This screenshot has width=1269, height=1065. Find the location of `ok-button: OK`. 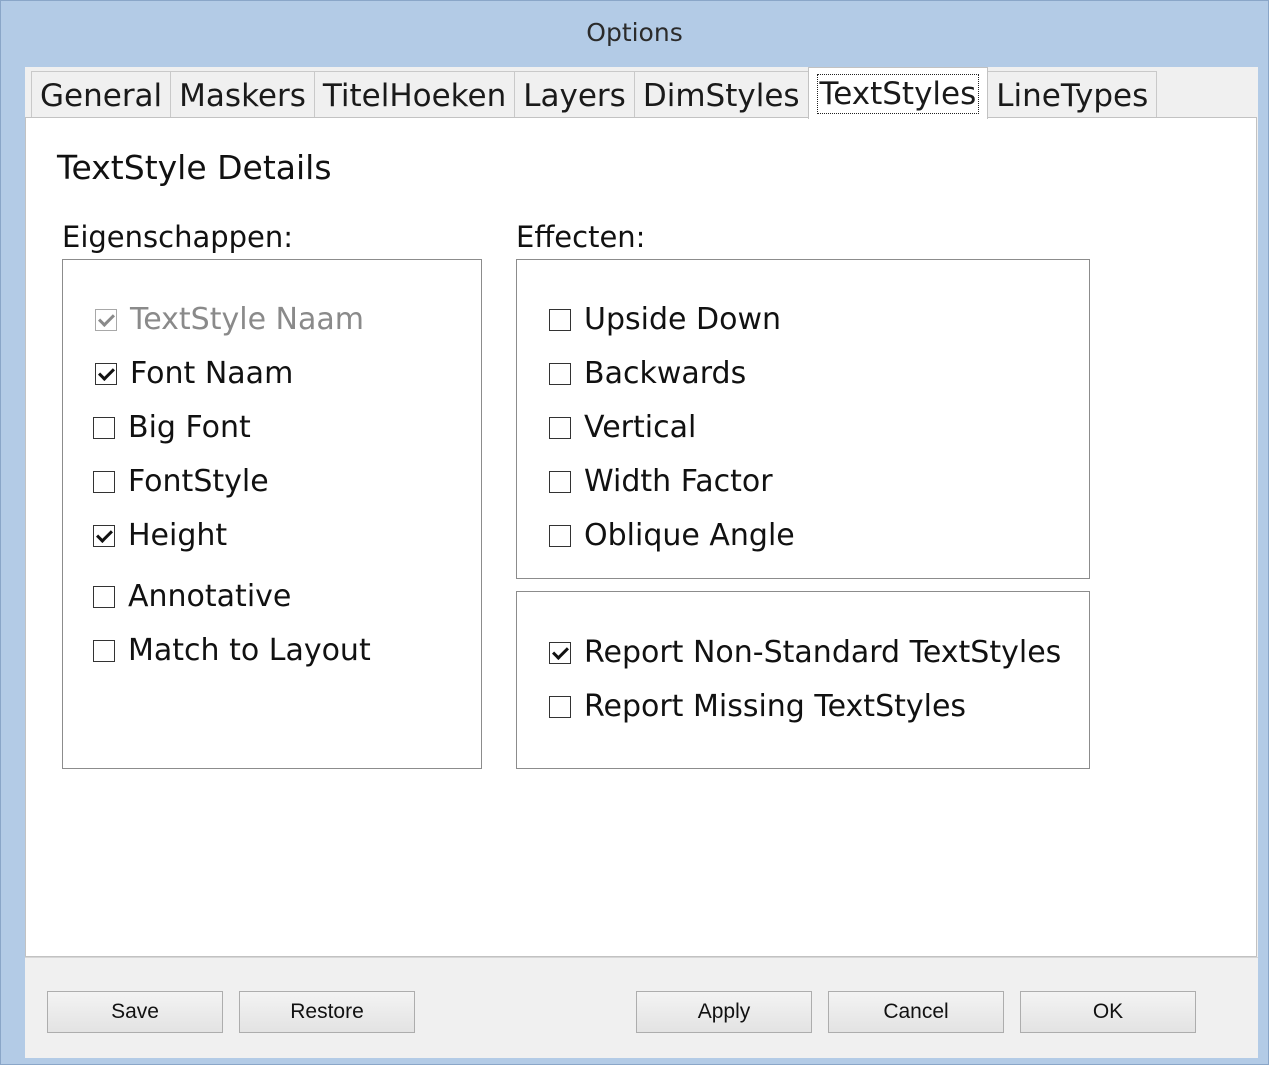

ok-button: OK is located at coordinates (1108, 1012).